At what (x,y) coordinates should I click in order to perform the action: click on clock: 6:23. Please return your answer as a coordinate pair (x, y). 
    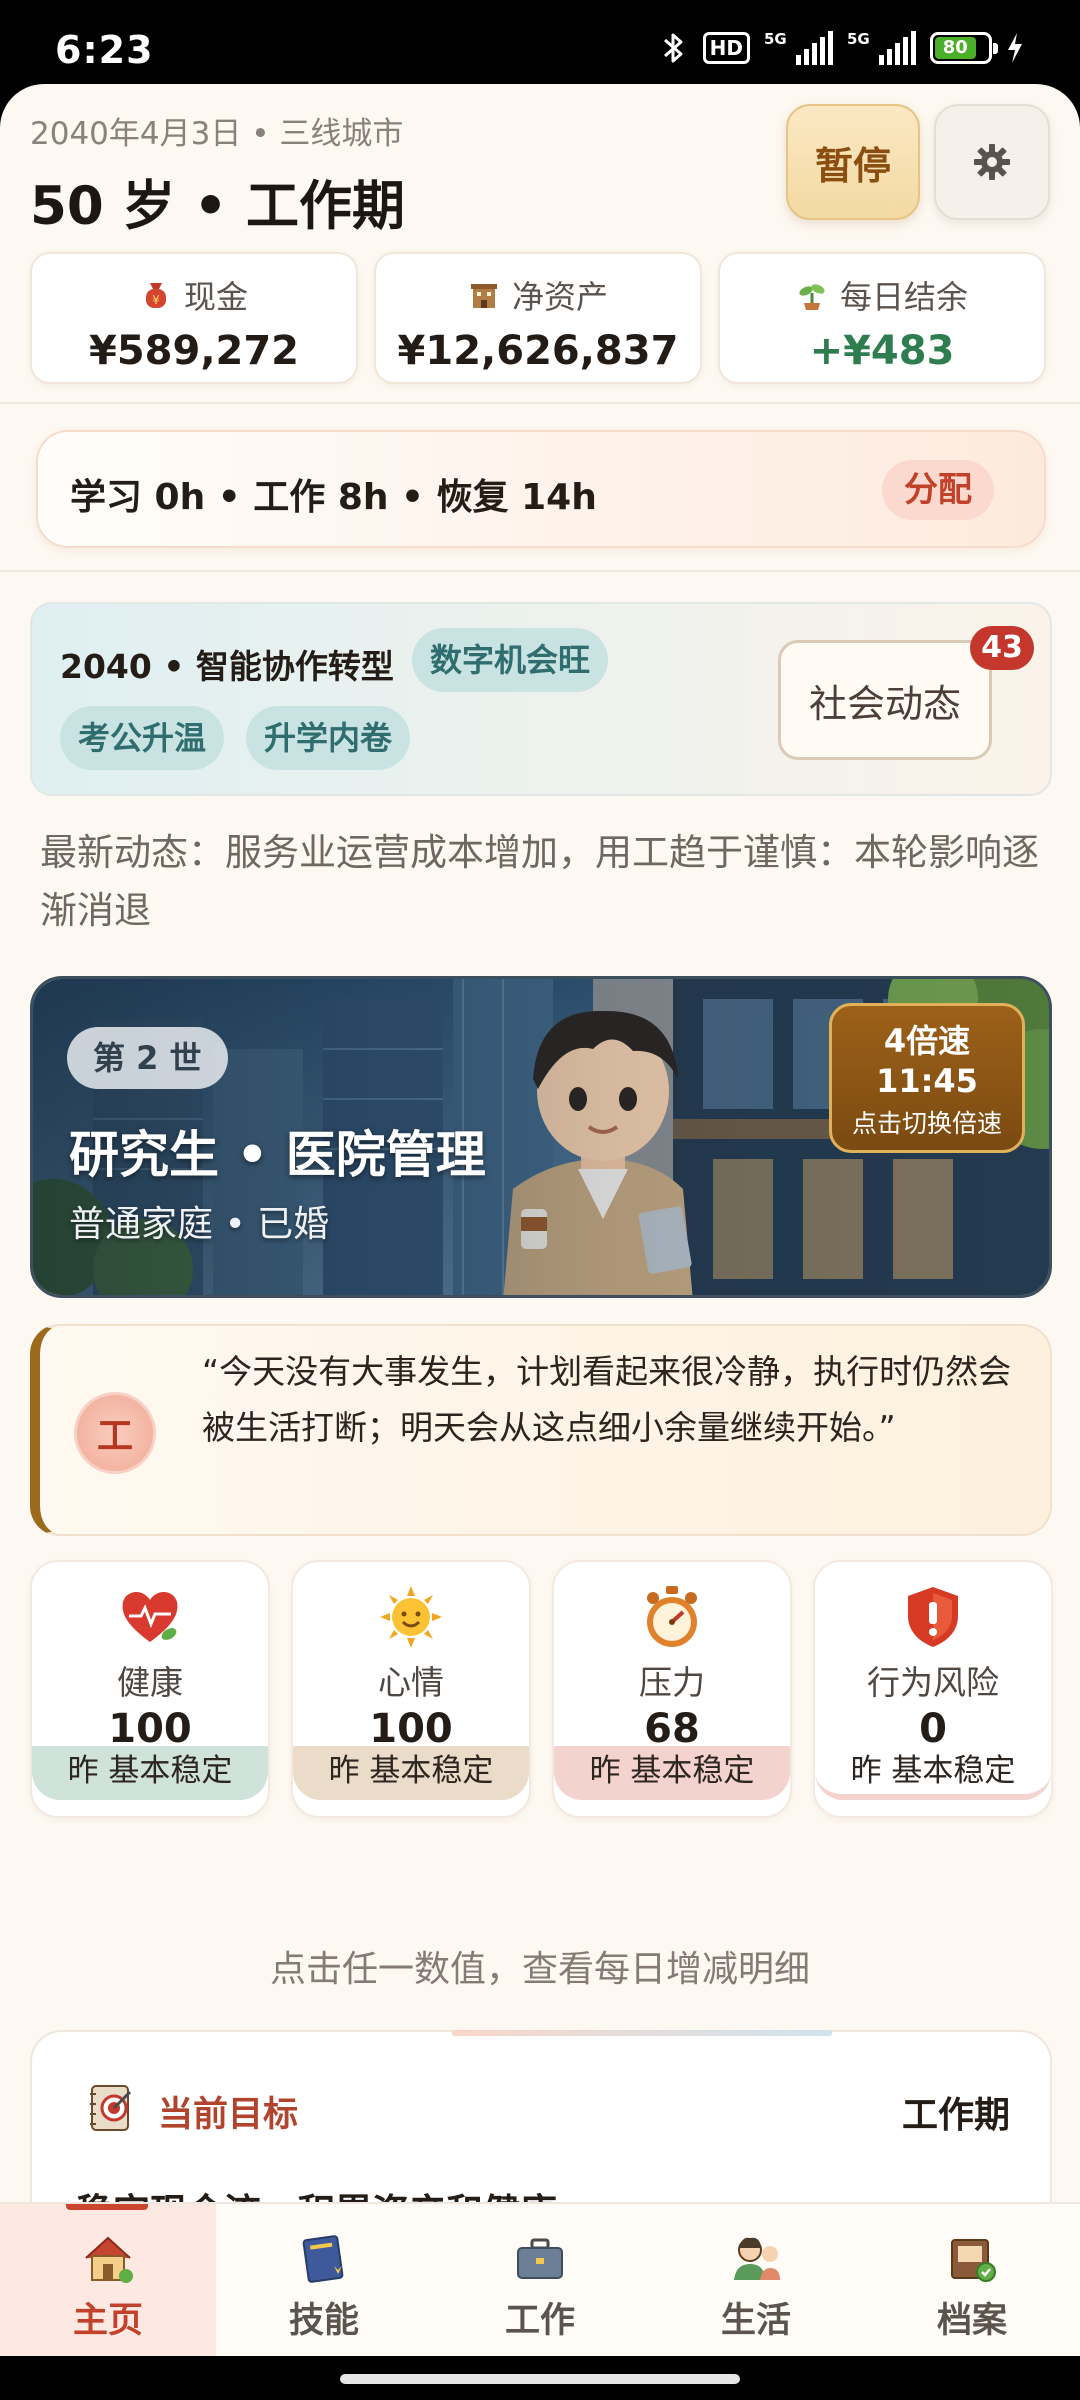
    Looking at the image, I should click on (104, 50).